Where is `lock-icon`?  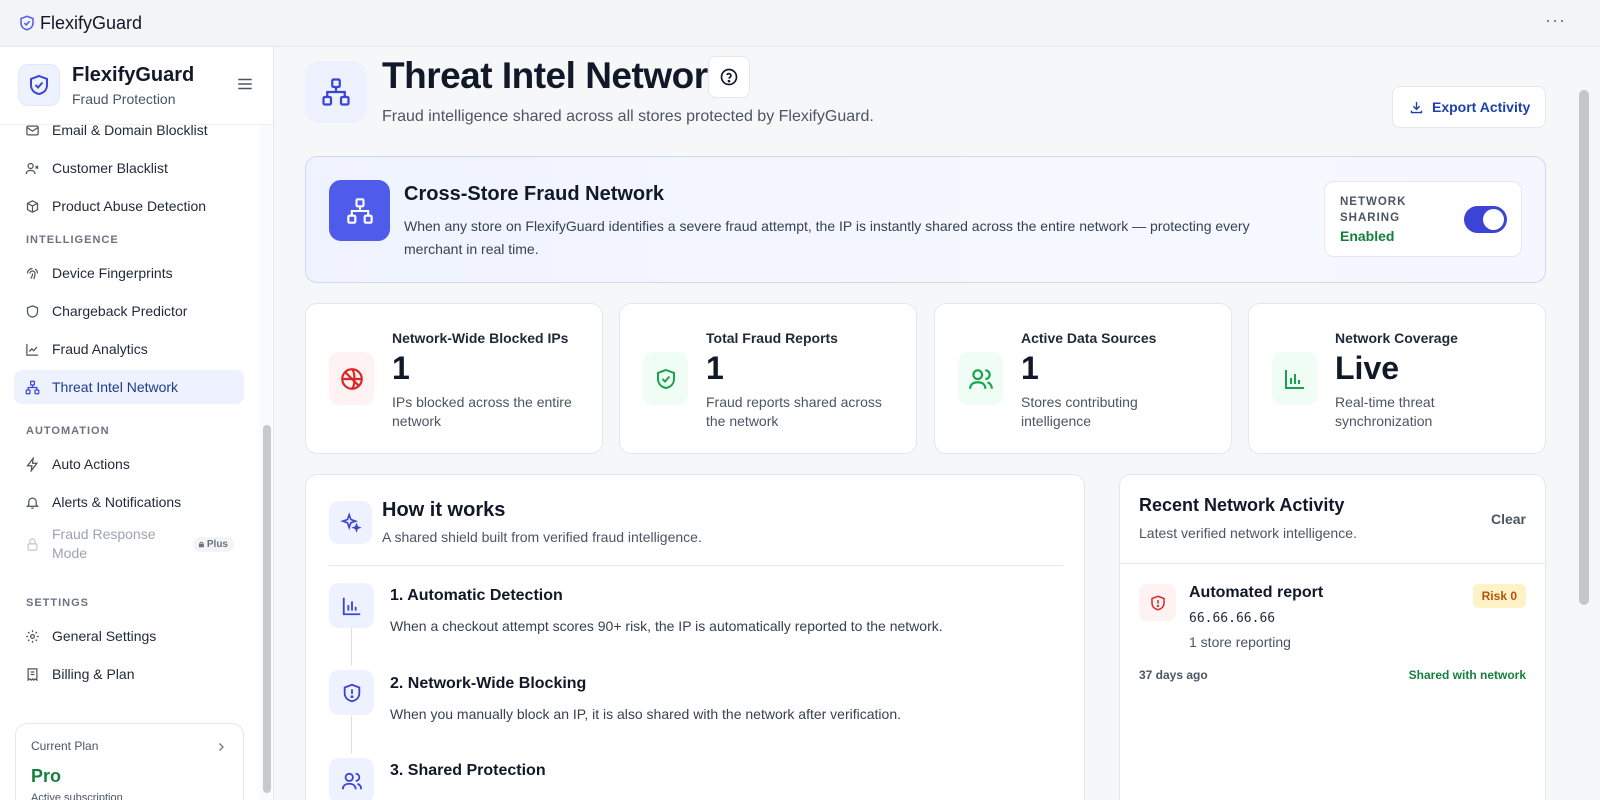
lock-icon is located at coordinates (32, 544).